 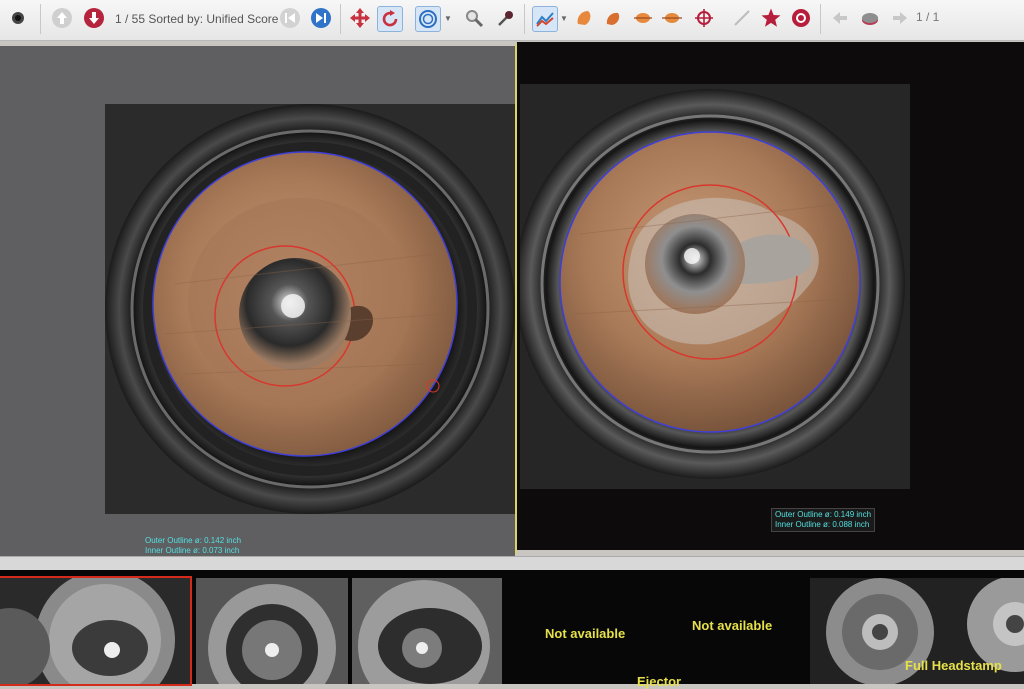 I want to click on not-available-label-2: Not available, so click(x=732, y=625).